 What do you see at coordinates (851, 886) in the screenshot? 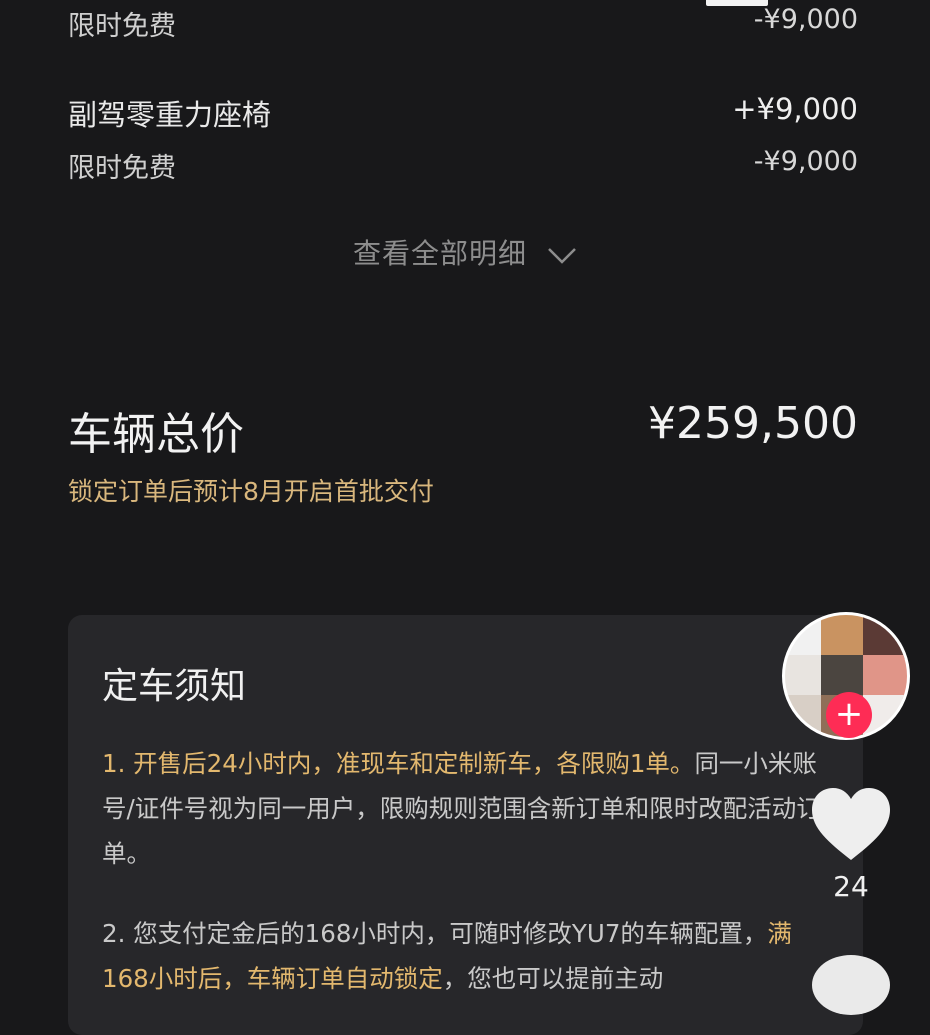
I see `like-count: 24` at bounding box center [851, 886].